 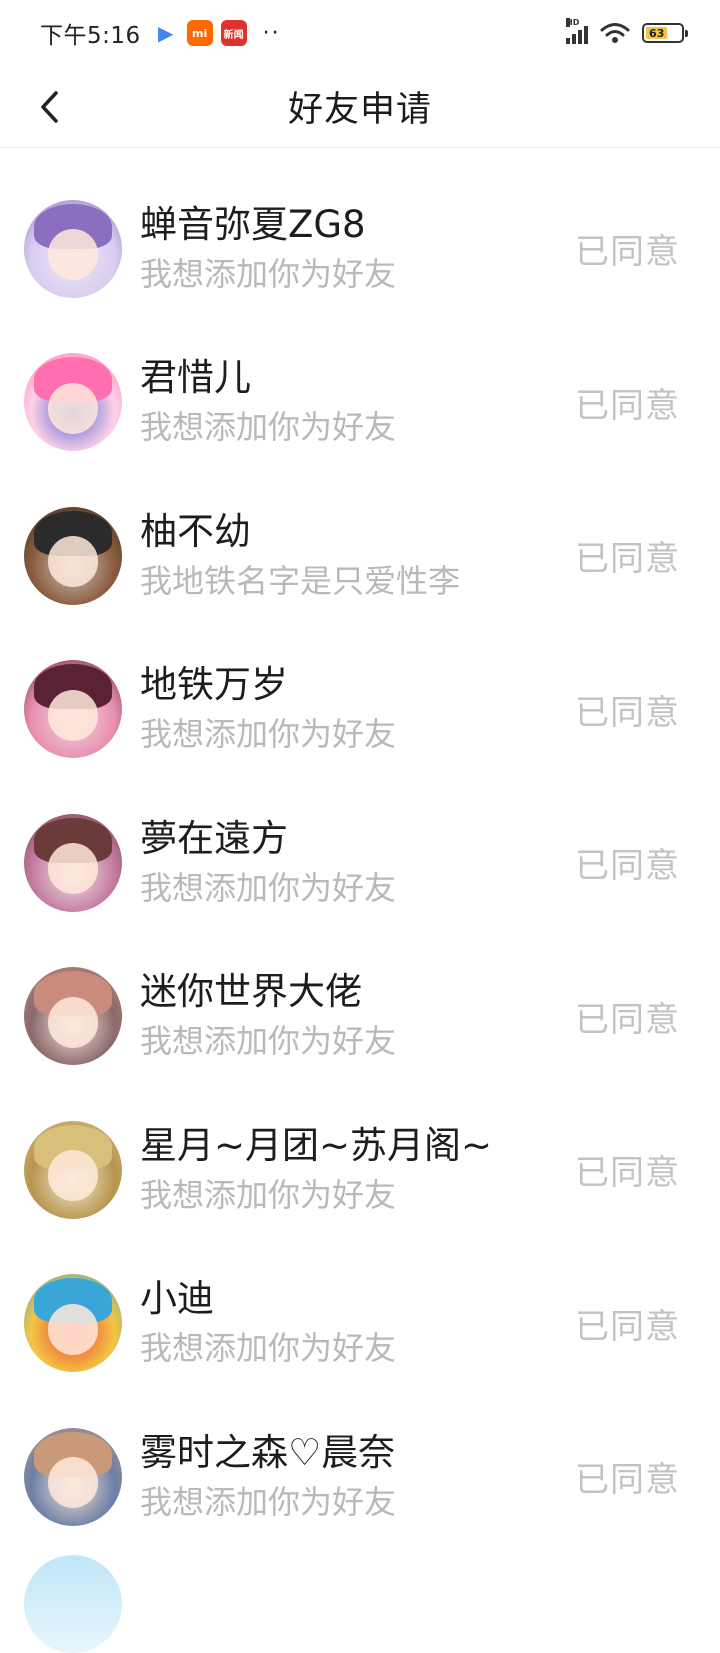 I want to click on status-indicators: HD 63, so click(x=627, y=31).